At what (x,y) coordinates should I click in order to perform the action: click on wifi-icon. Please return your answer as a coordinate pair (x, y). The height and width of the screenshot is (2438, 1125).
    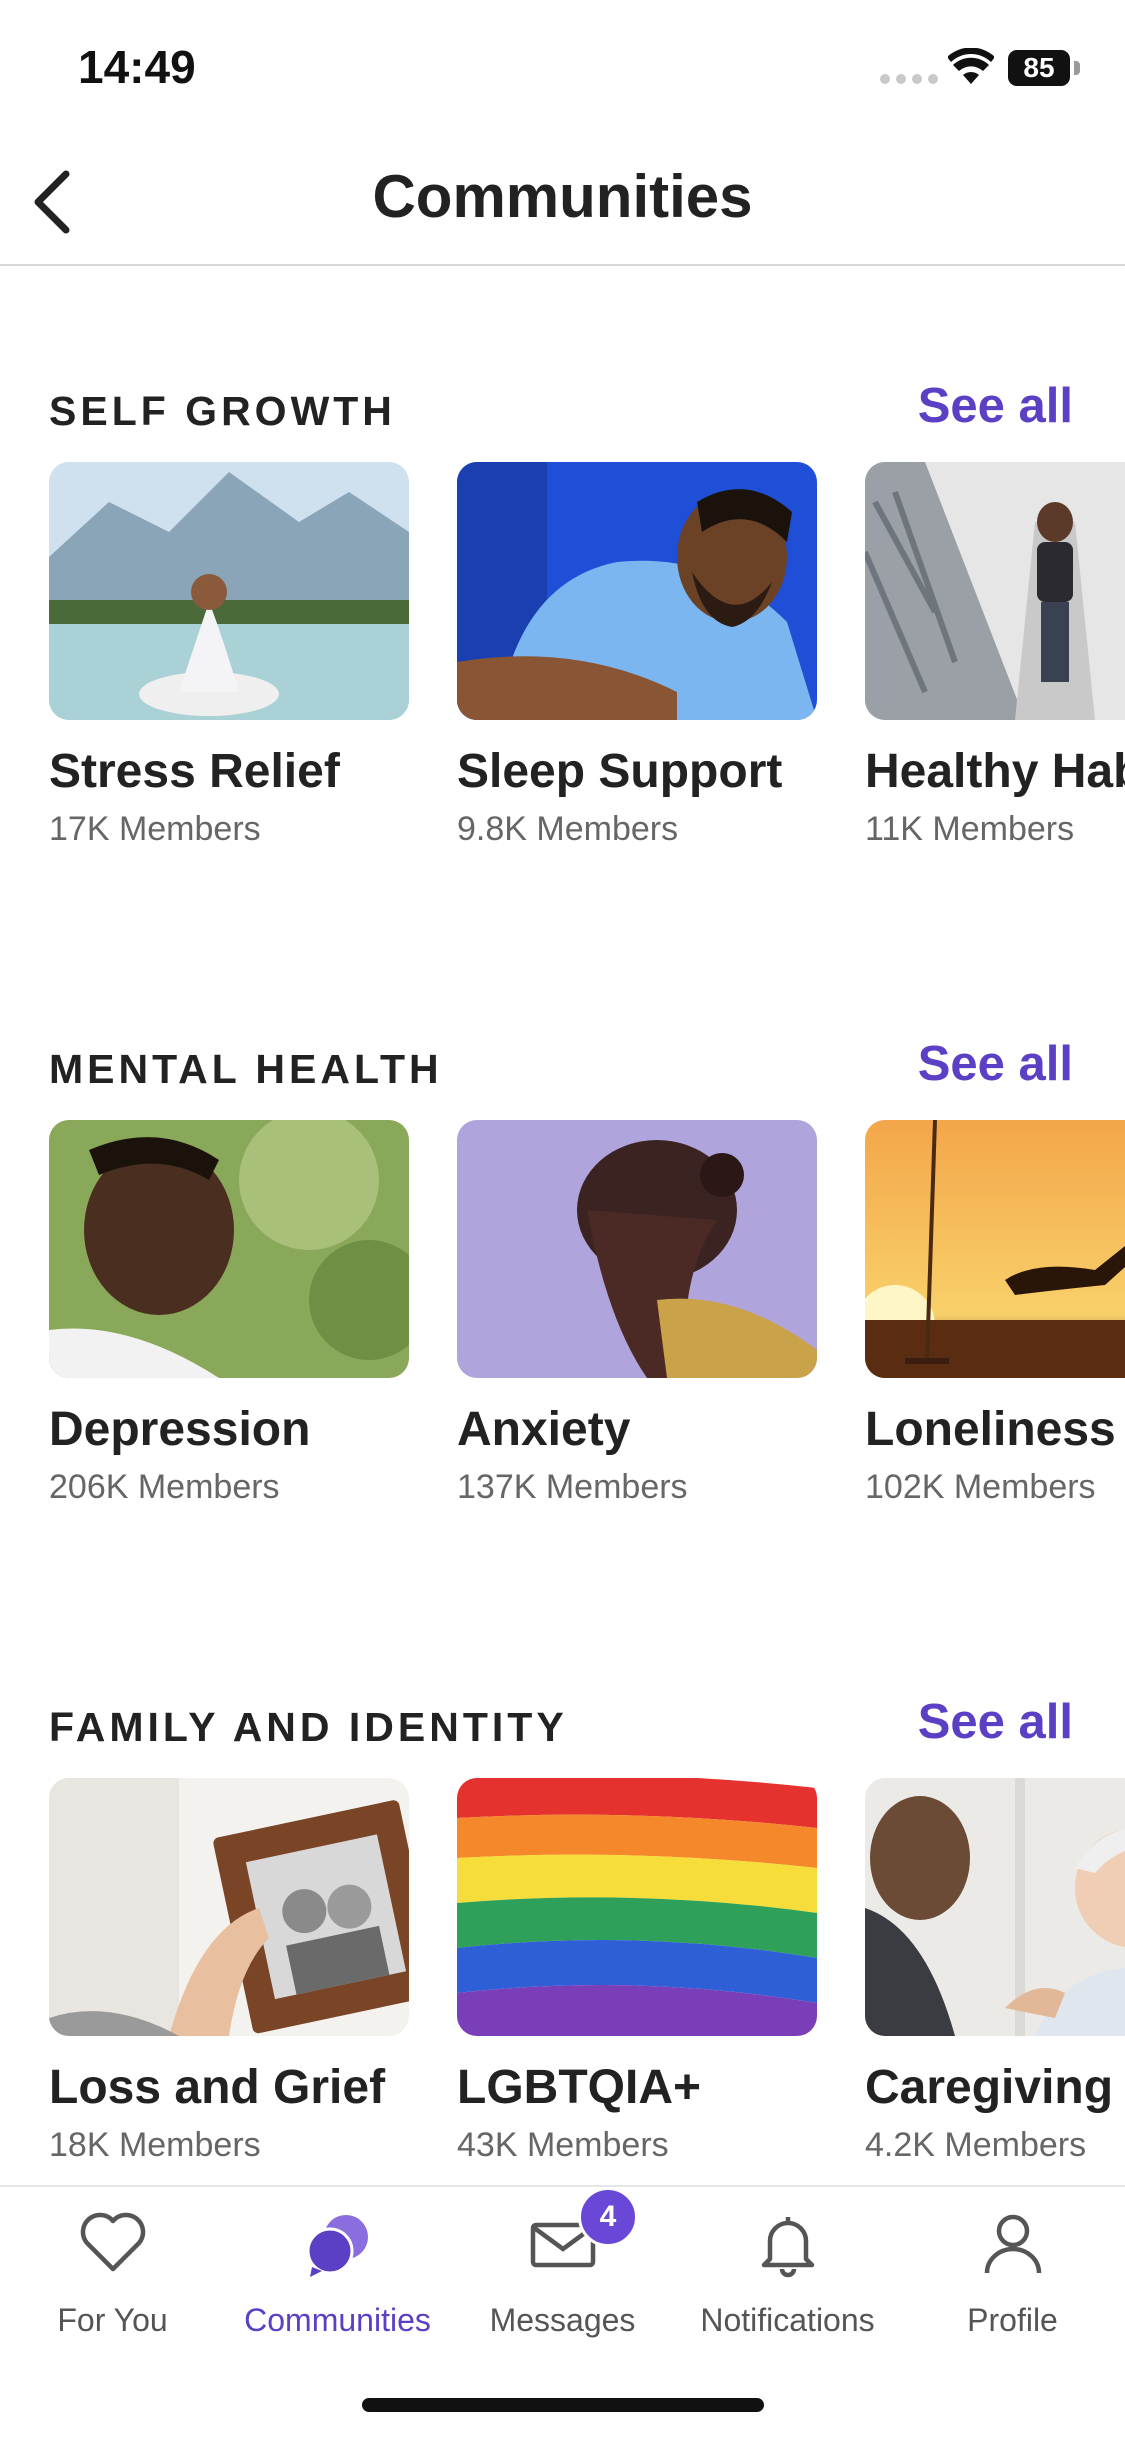
    Looking at the image, I should click on (971, 66).